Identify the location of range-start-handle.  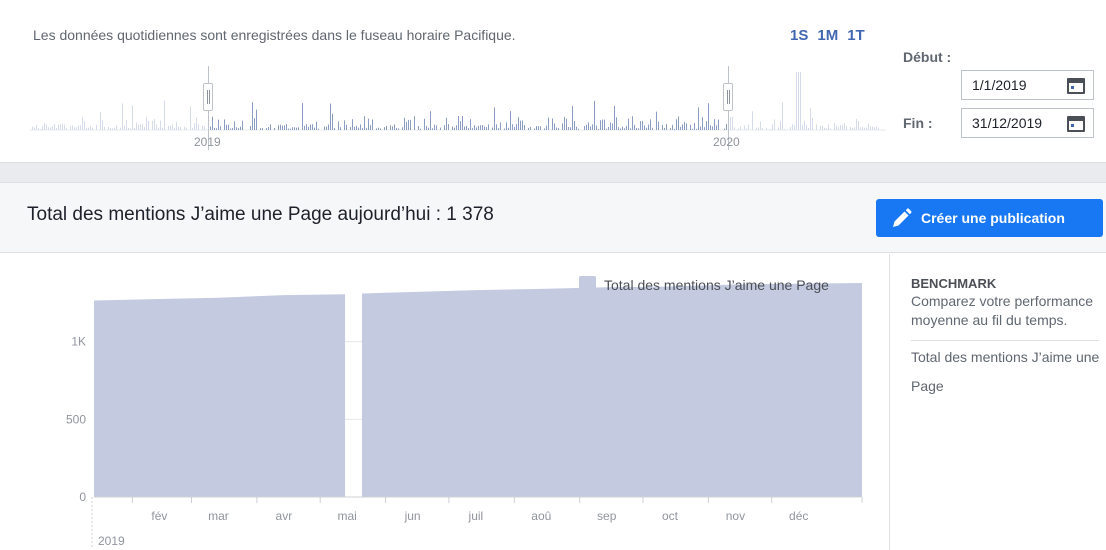
(208, 97).